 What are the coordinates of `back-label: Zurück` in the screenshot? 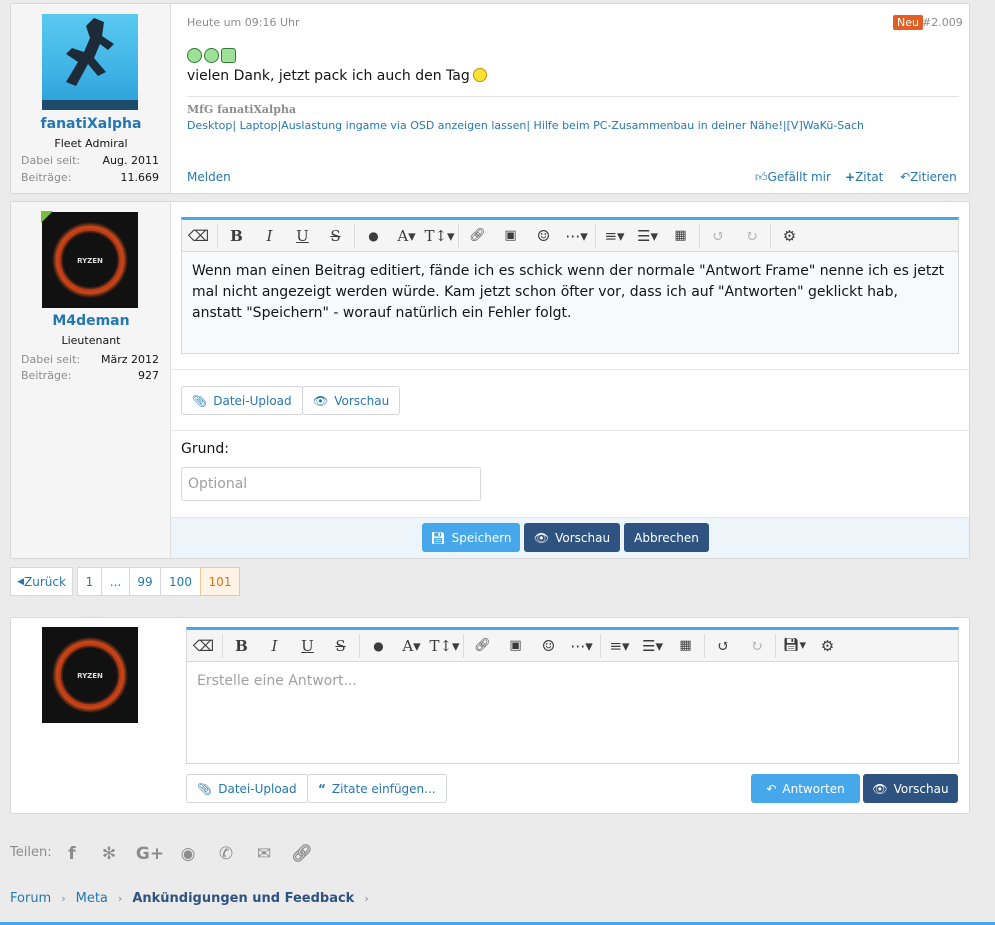 It's located at (45, 581).